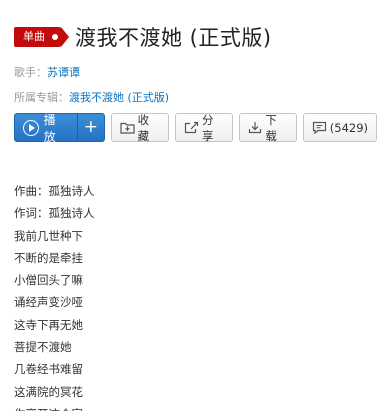 Image resolution: width=377 pixels, height=411 pixels. What do you see at coordinates (319, 127) in the screenshot?
I see `comment-icon` at bounding box center [319, 127].